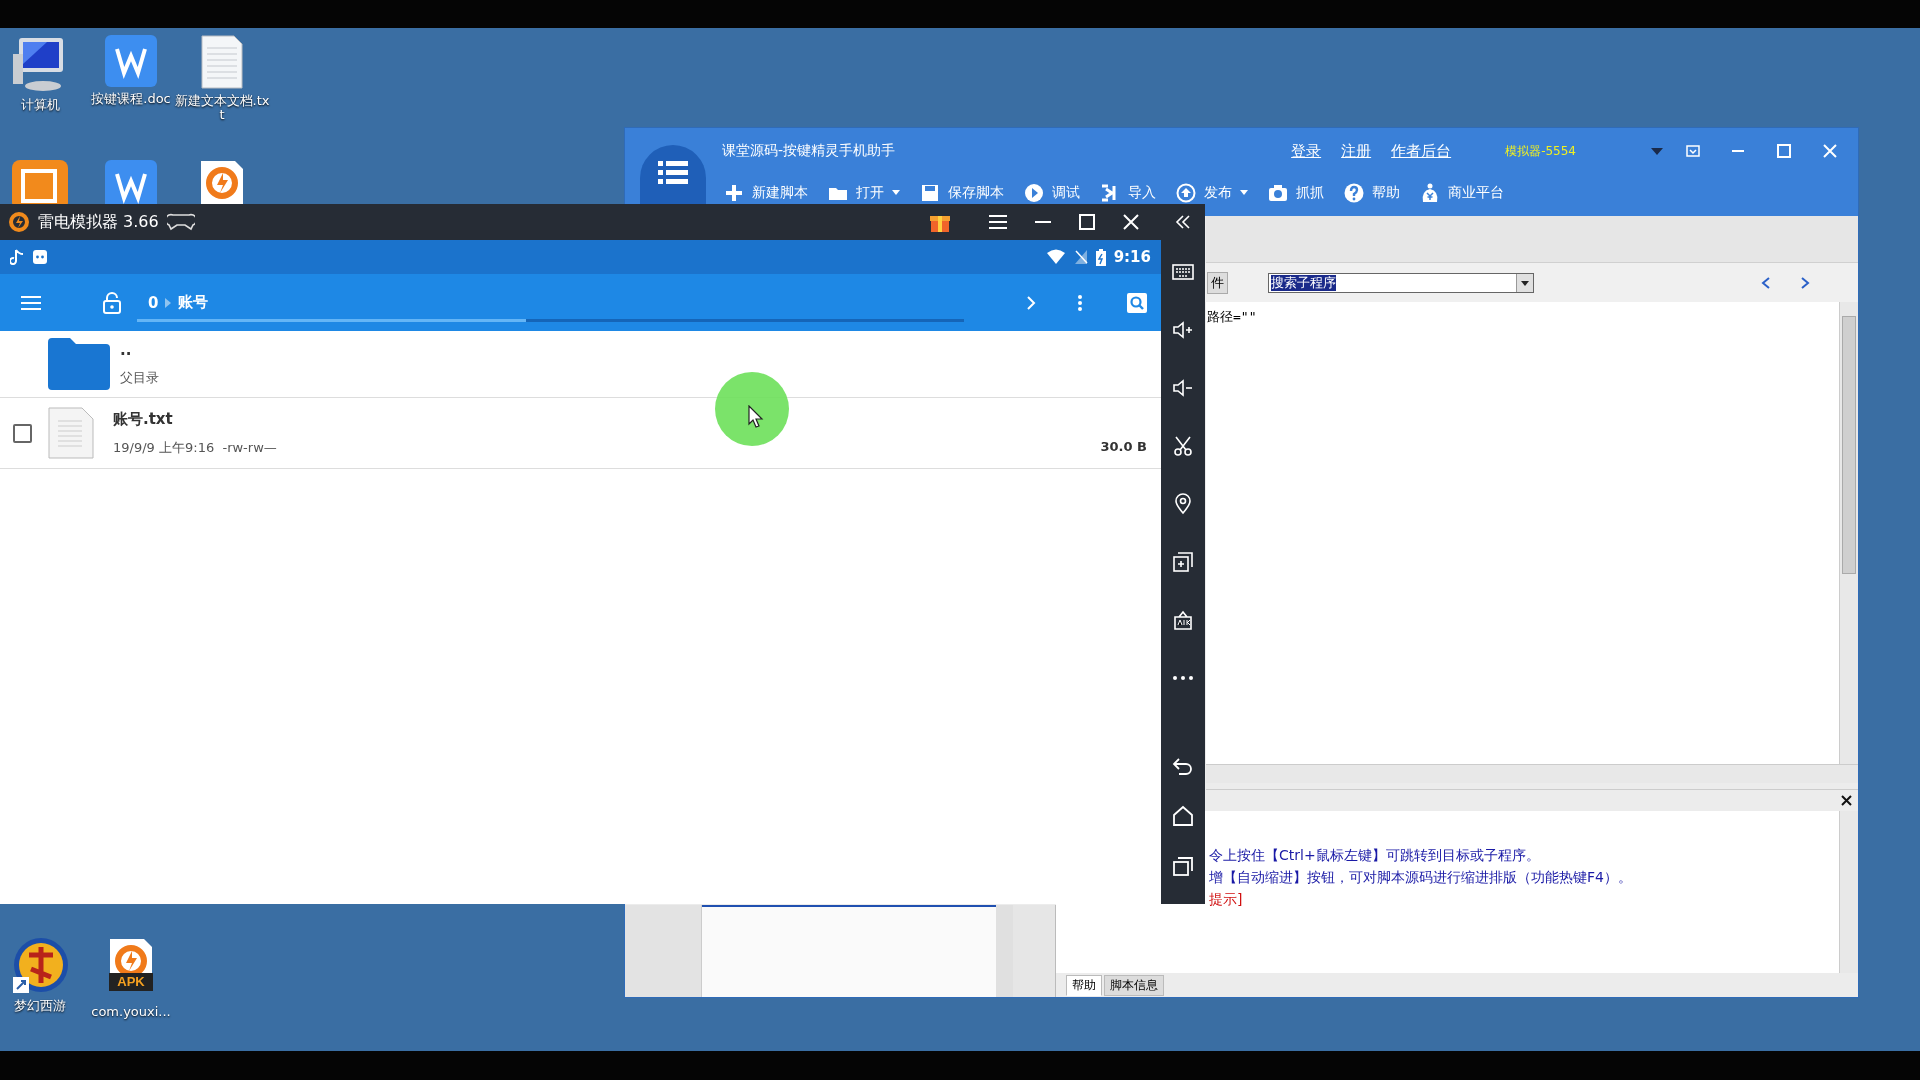  Describe the element at coordinates (195, 447) in the screenshot. I see `file-detail: 19/9/9 上午9:16 -rw-rw—` at that location.